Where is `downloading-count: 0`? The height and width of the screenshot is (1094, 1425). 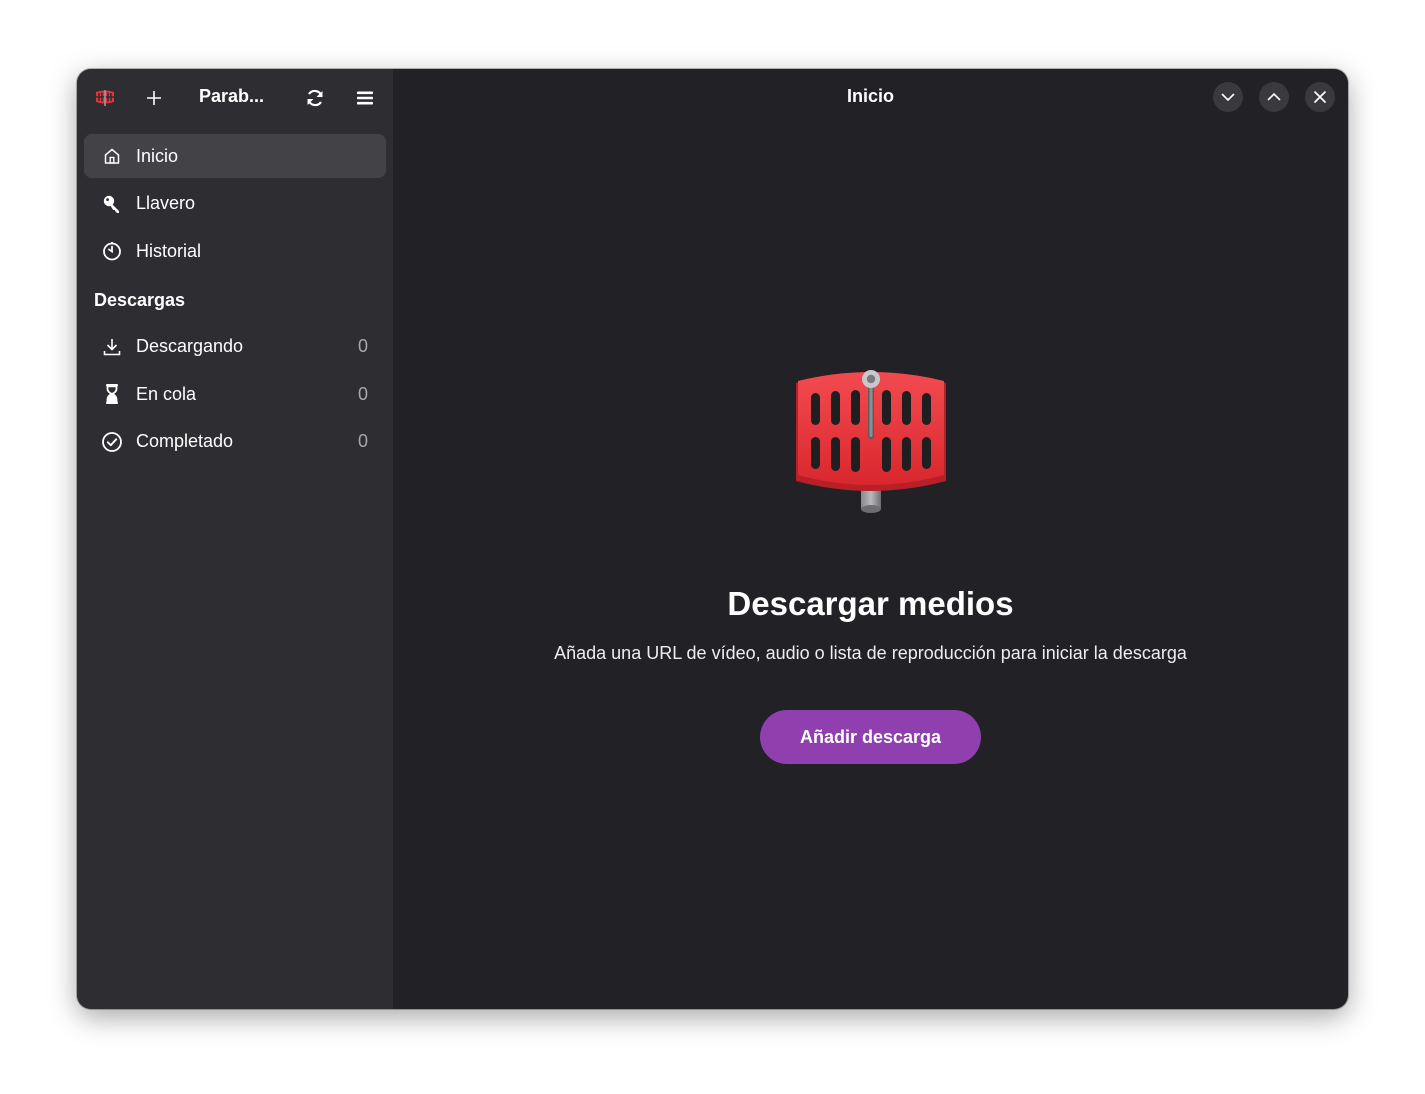 downloading-count: 0 is located at coordinates (362, 346).